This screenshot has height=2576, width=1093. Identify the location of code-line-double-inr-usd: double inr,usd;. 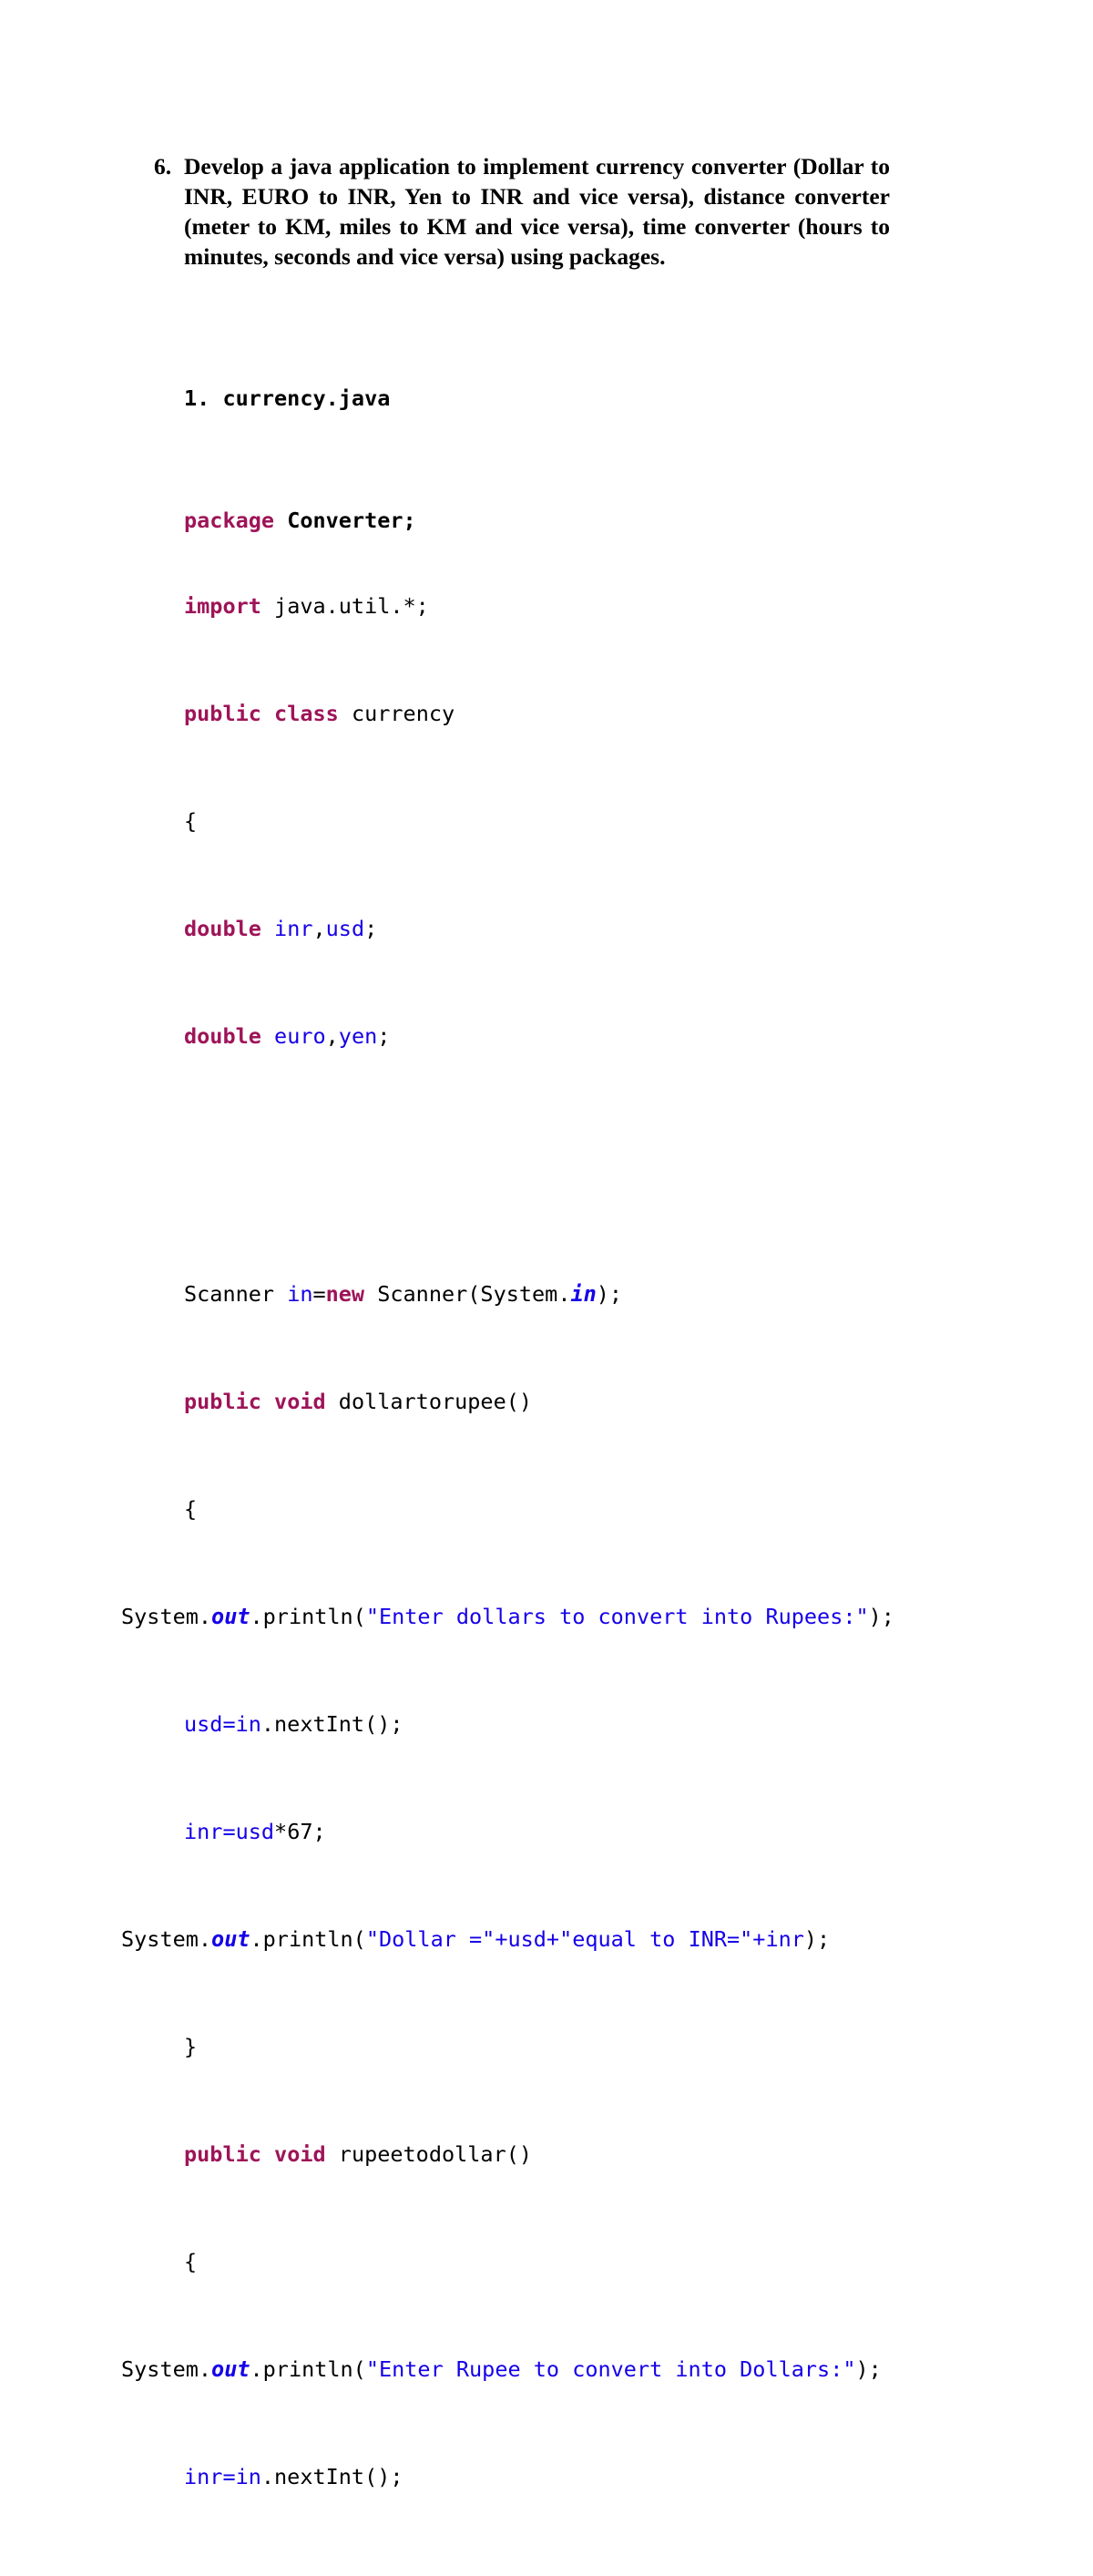
(531, 928).